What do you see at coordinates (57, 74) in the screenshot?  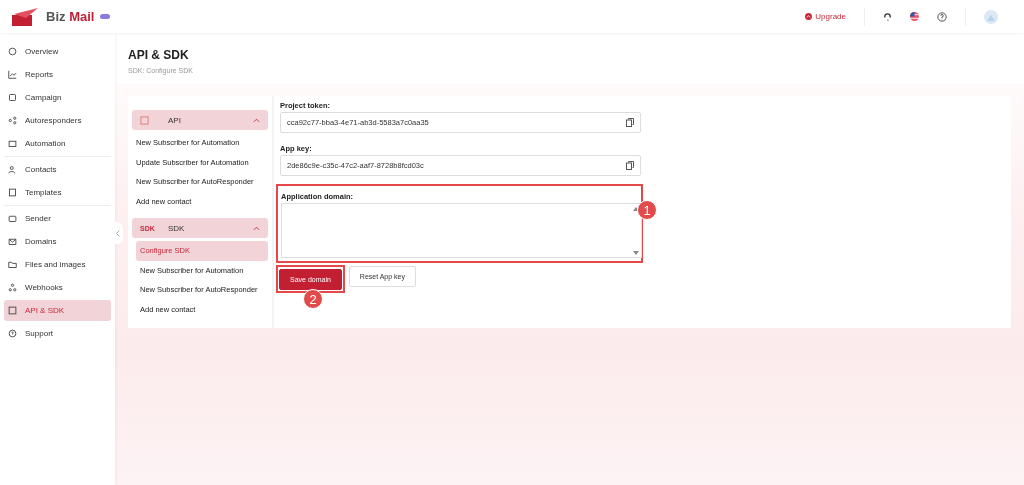 I see `sidebar-item: Reports` at bounding box center [57, 74].